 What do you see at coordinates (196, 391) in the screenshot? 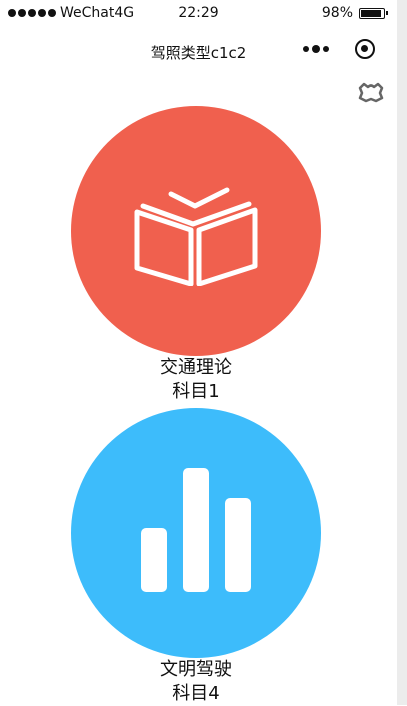
I see `subject-subtitle: 科目1` at bounding box center [196, 391].